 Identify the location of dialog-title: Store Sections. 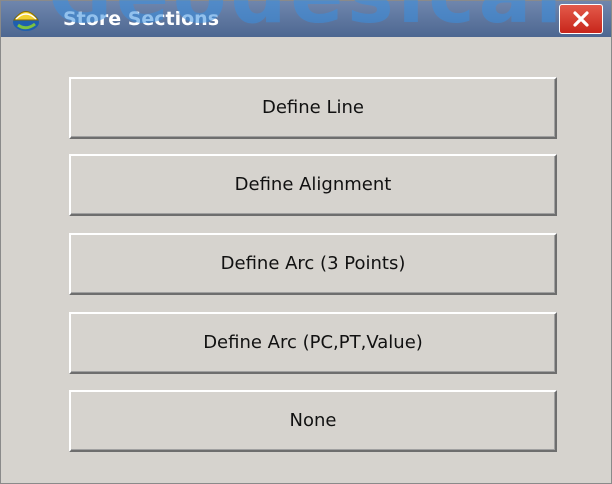
(141, 19).